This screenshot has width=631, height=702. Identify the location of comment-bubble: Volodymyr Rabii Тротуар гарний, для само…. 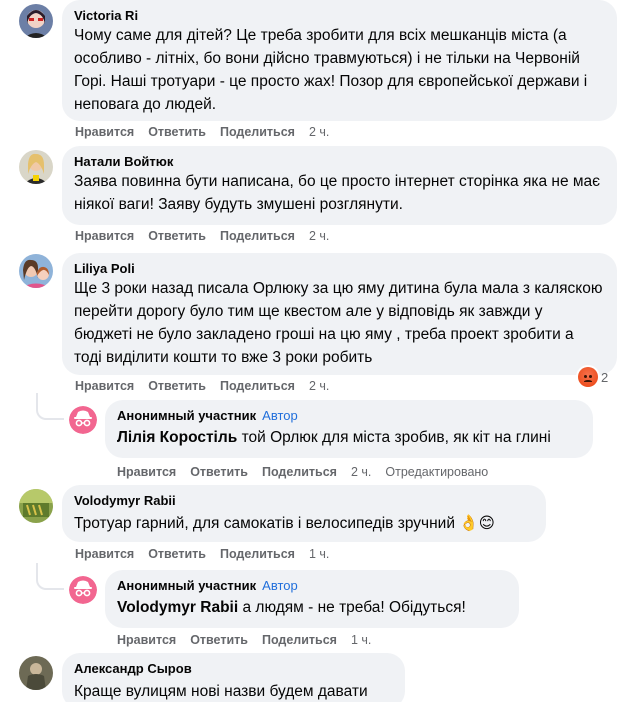
(304, 513).